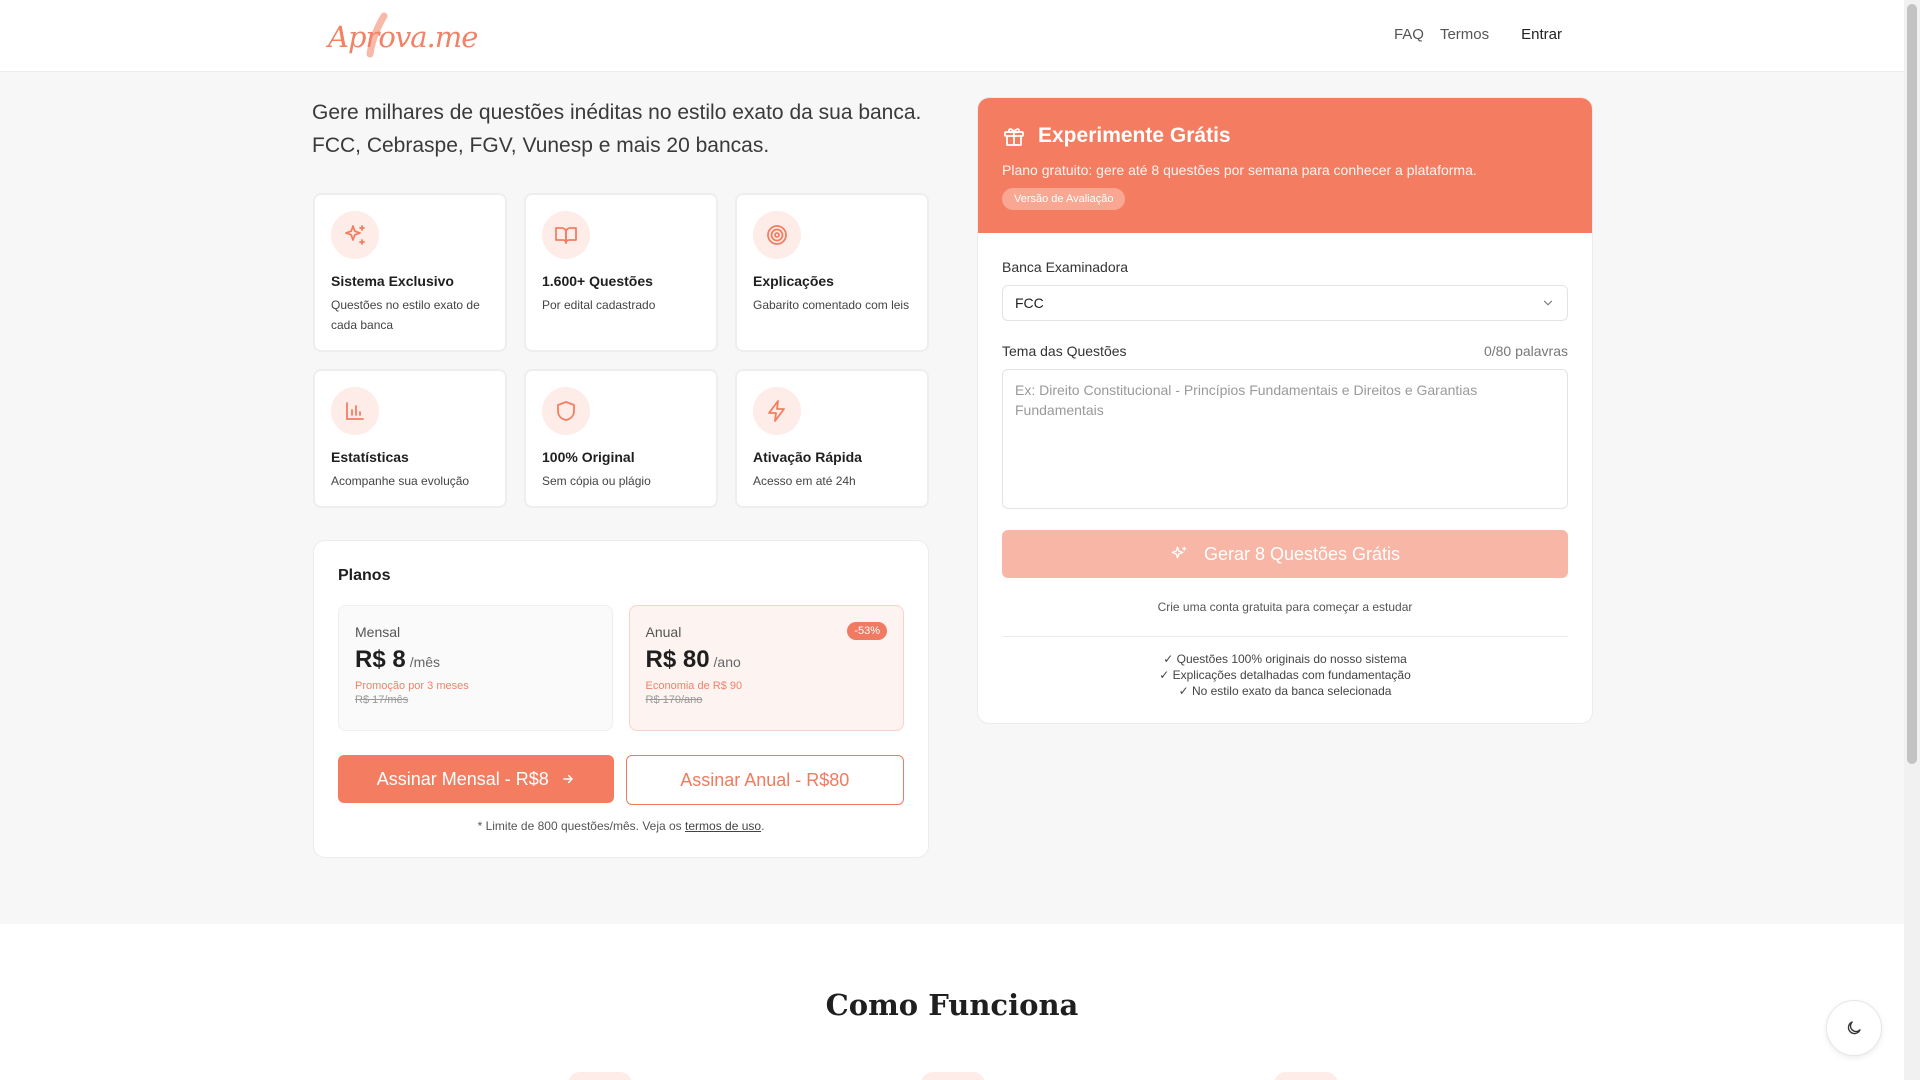  I want to click on subscribe-annual-button: Assinar Anual - R$80, so click(764, 780).